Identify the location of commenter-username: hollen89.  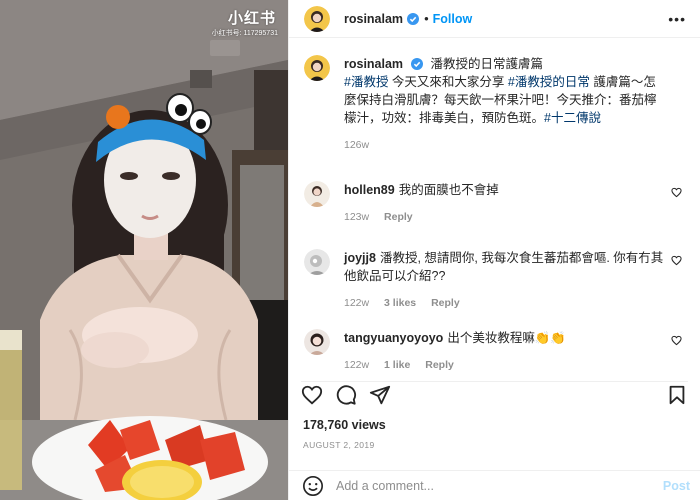
(369, 190).